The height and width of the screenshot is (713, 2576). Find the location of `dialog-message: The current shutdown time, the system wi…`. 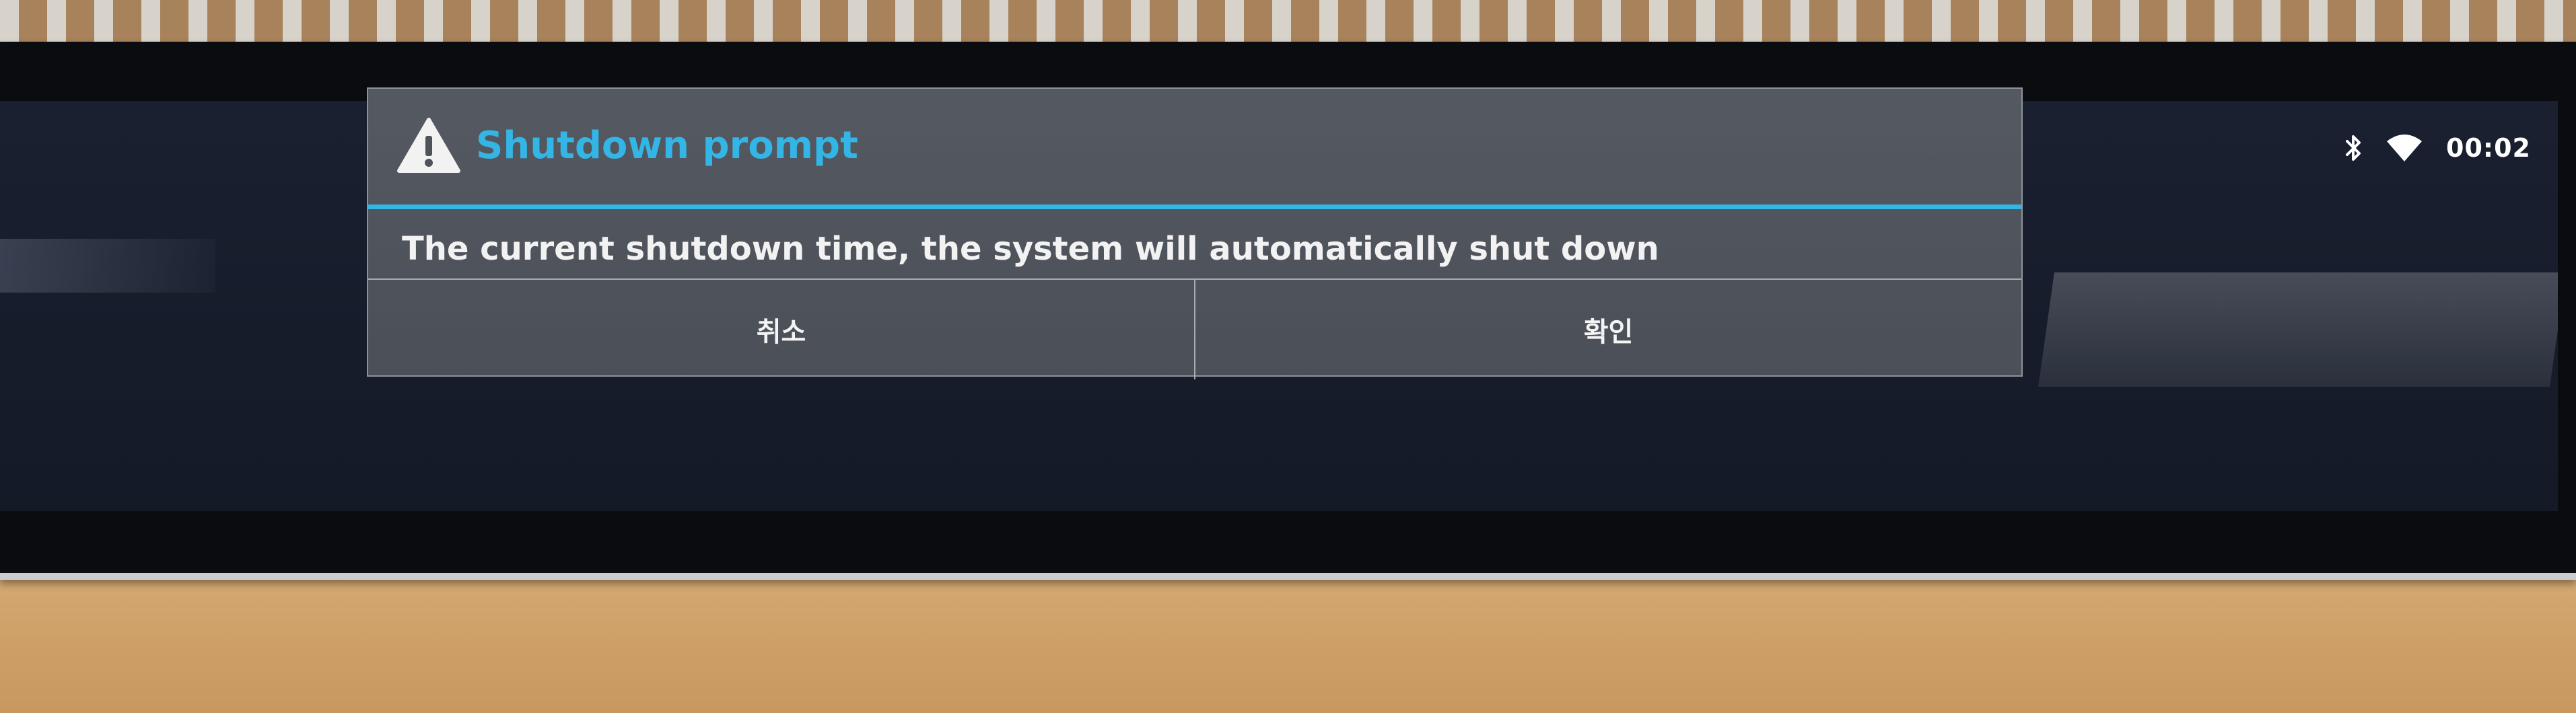

dialog-message: The current shutdown time, the system wi… is located at coordinates (1030, 249).